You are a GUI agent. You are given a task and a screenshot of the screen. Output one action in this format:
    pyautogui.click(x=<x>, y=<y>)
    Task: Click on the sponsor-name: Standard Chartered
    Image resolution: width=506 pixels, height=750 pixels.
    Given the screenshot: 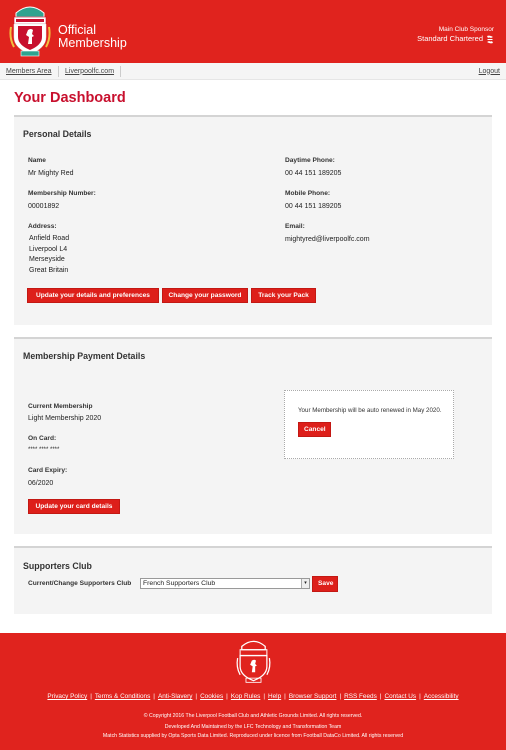 What is the action you would take?
    pyautogui.click(x=450, y=38)
    